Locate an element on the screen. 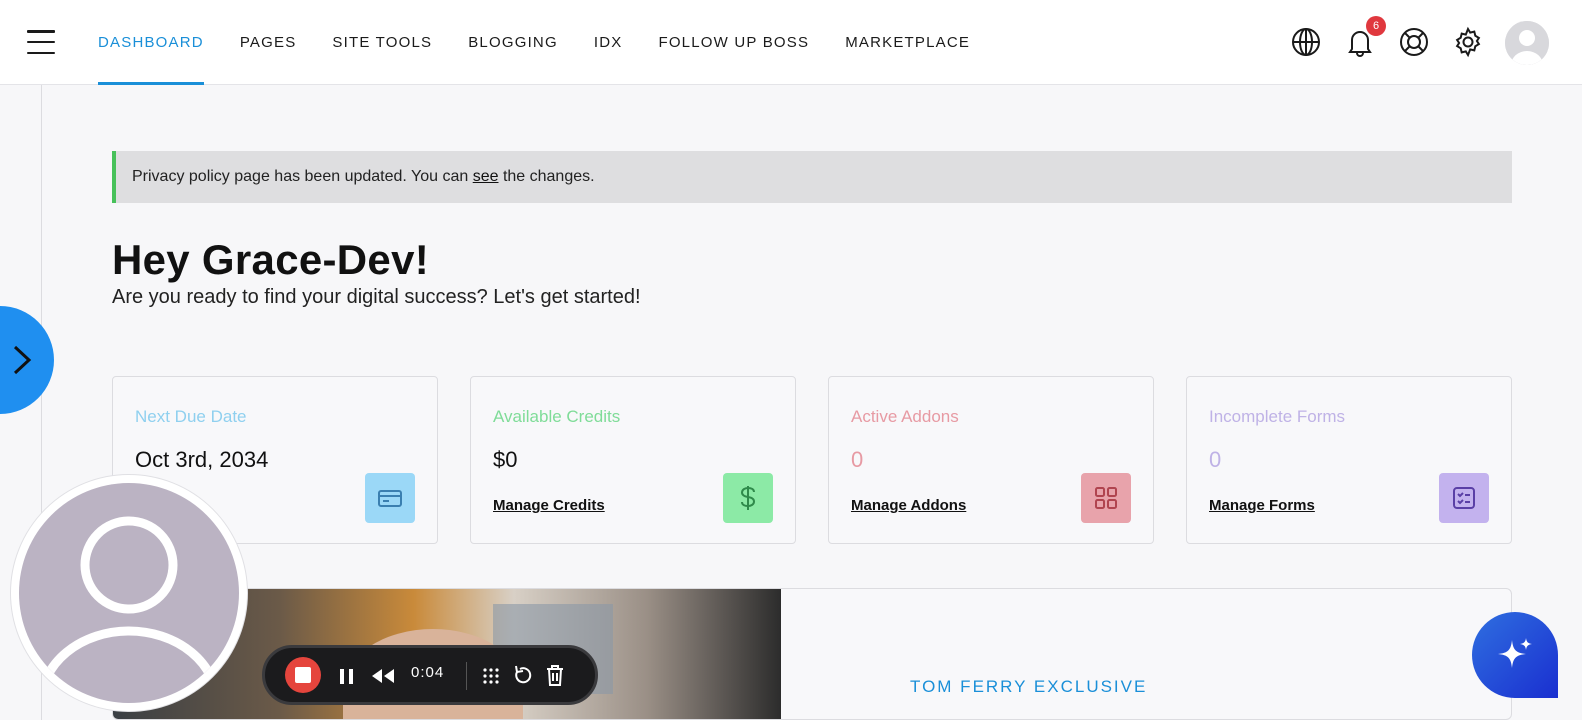 The height and width of the screenshot is (720, 1582). dollar-icon is located at coordinates (748, 498).